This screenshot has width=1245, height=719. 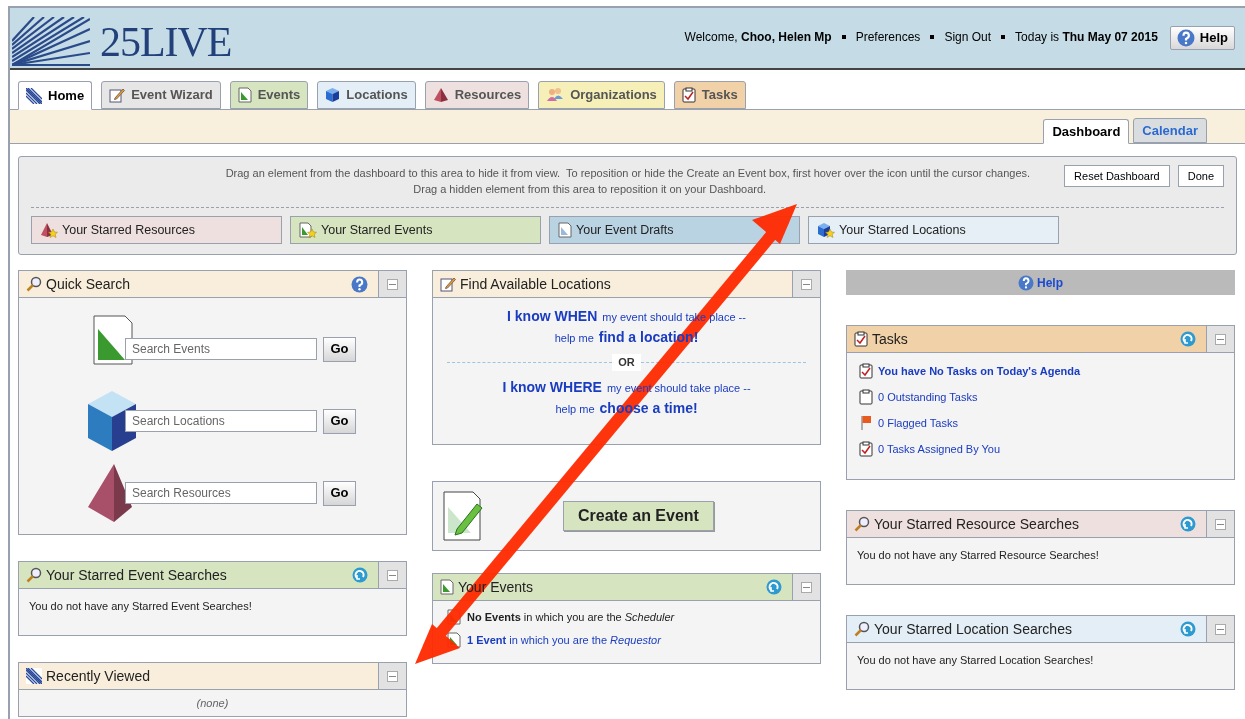 What do you see at coordinates (866, 423) in the screenshot?
I see `flag-icon` at bounding box center [866, 423].